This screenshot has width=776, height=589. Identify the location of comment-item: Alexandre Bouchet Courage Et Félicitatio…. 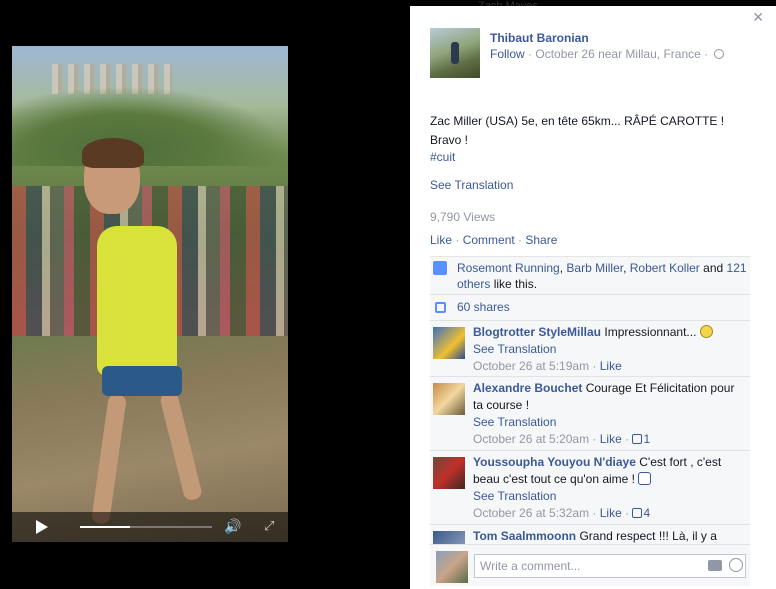
(590, 414).